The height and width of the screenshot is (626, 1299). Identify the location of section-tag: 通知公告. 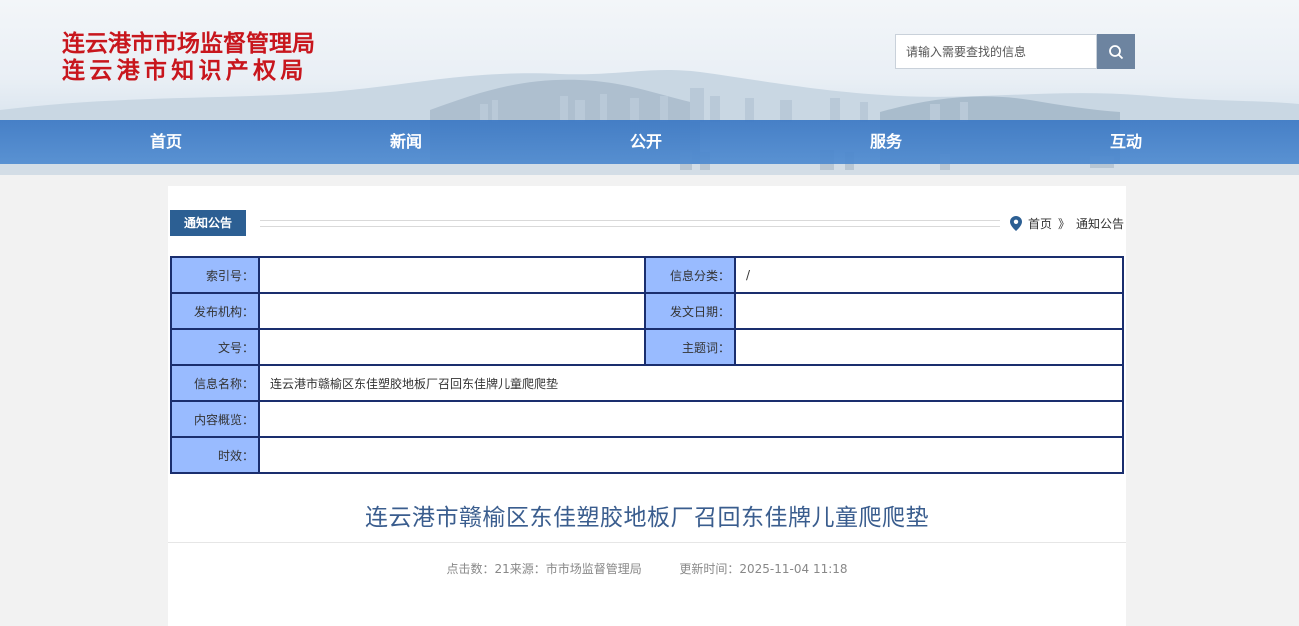
(208, 223).